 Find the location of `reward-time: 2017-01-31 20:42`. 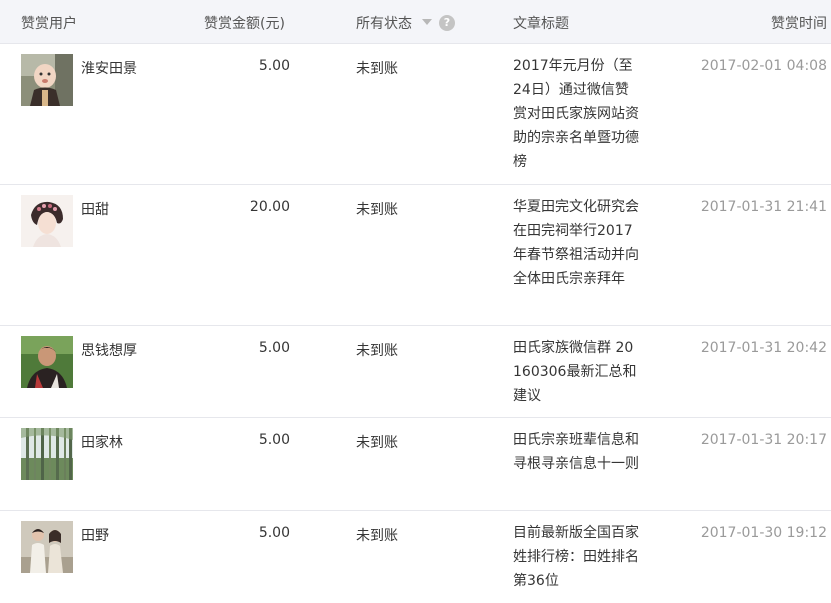

reward-time: 2017-01-31 20:42 is located at coordinates (763, 348).